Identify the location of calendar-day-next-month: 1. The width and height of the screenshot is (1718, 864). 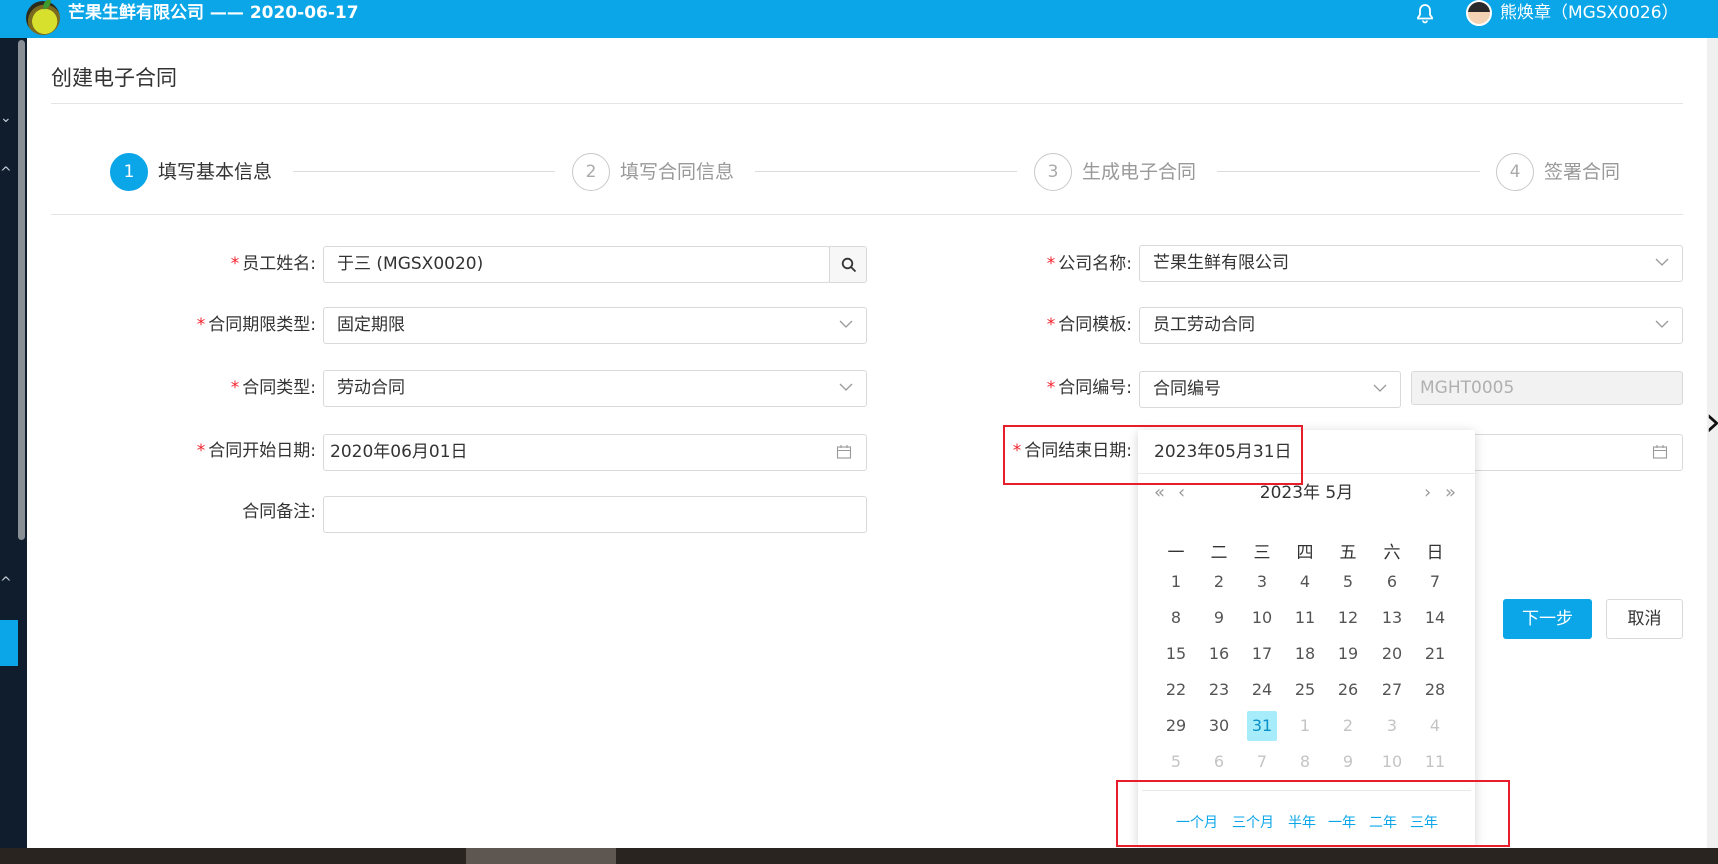
(1305, 726).